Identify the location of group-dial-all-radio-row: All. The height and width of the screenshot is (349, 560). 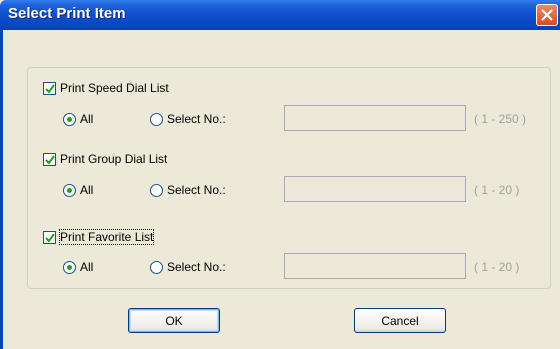
(78, 190).